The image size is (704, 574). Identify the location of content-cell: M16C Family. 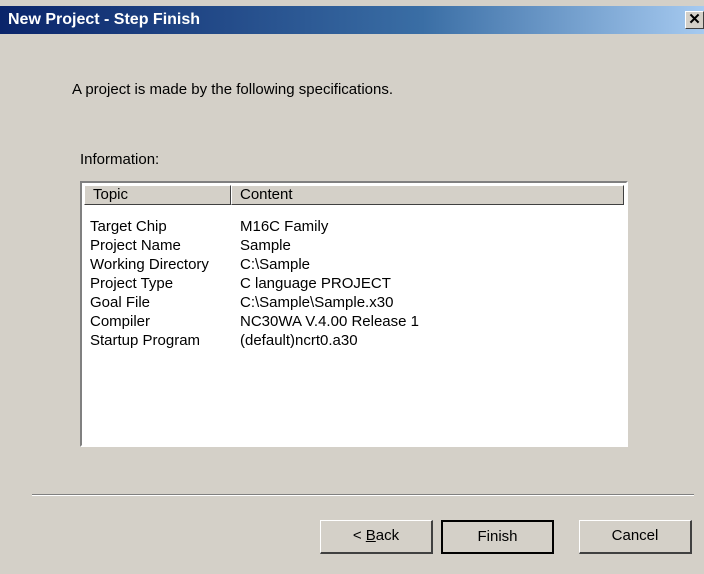
(284, 226).